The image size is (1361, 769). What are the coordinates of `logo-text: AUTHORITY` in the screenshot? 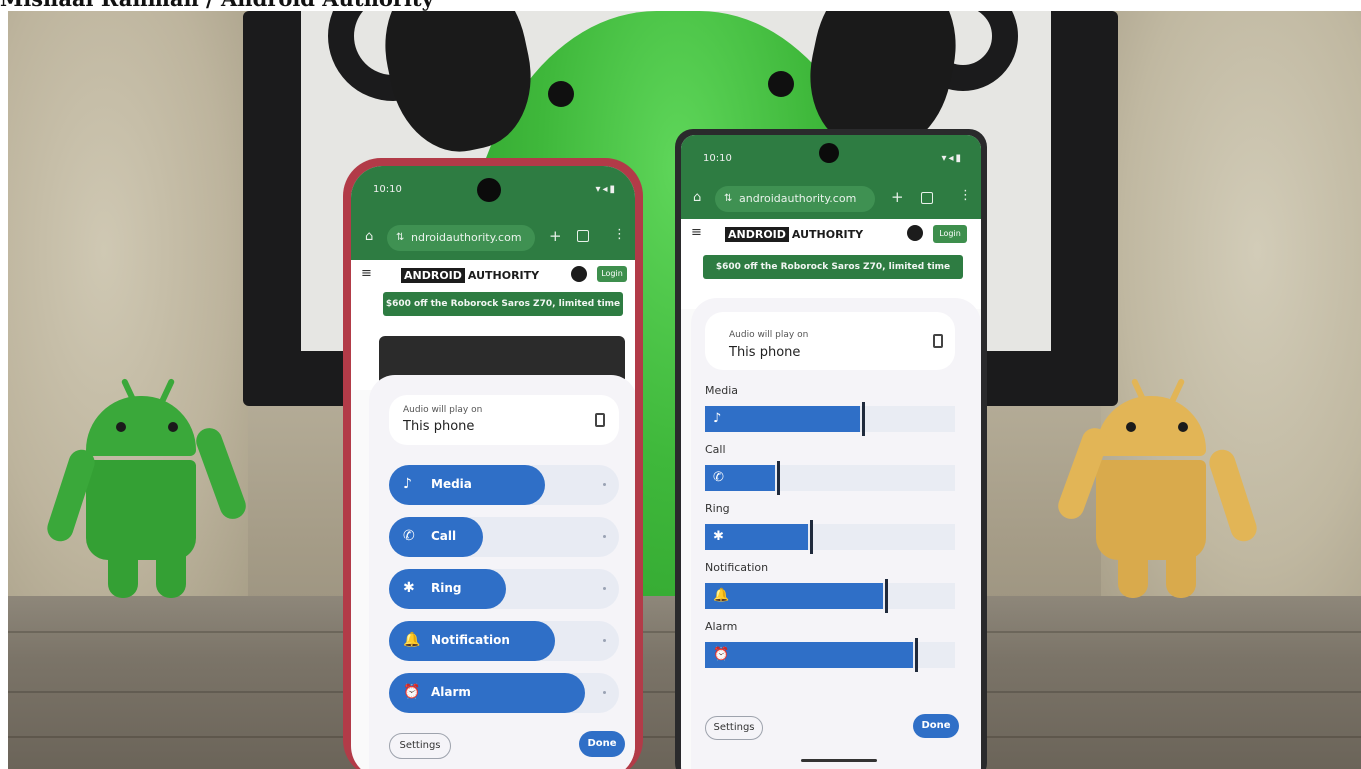 It's located at (827, 234).